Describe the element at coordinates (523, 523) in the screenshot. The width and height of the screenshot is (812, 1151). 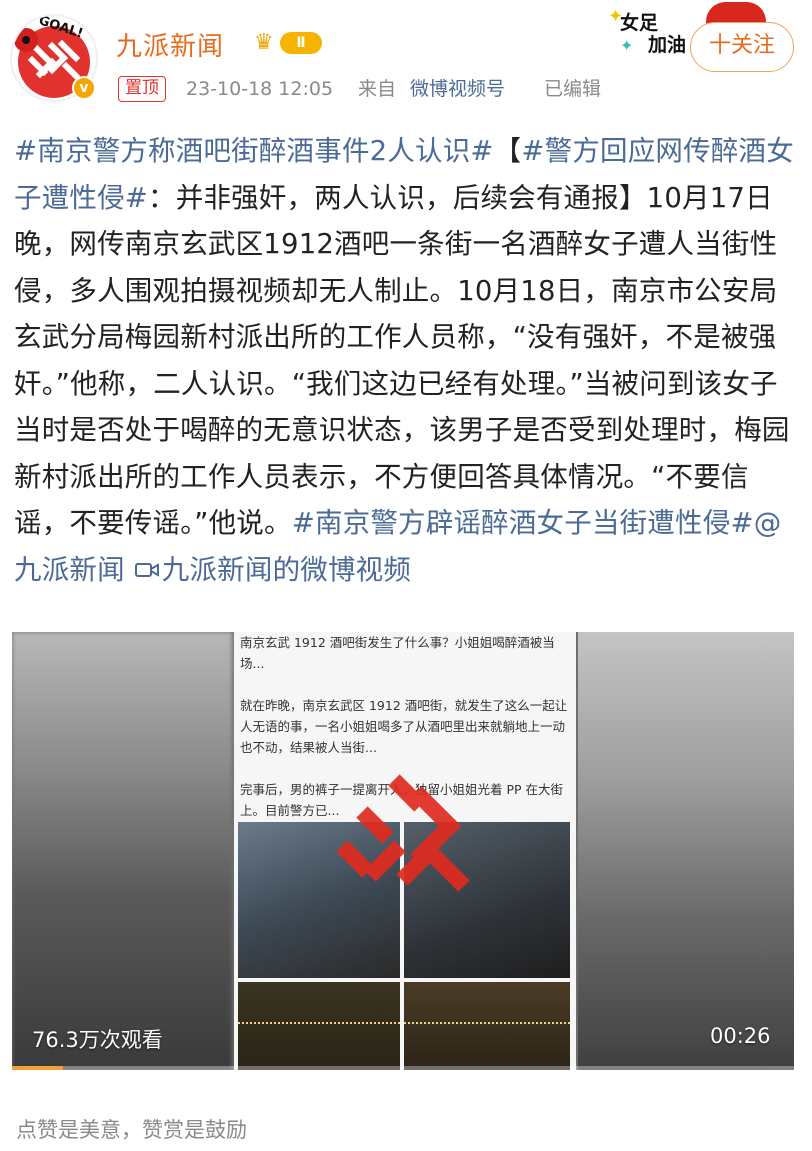
I see `hashtag-link: #南京警方辟谣醉酒女子当街遭性侵#` at that location.